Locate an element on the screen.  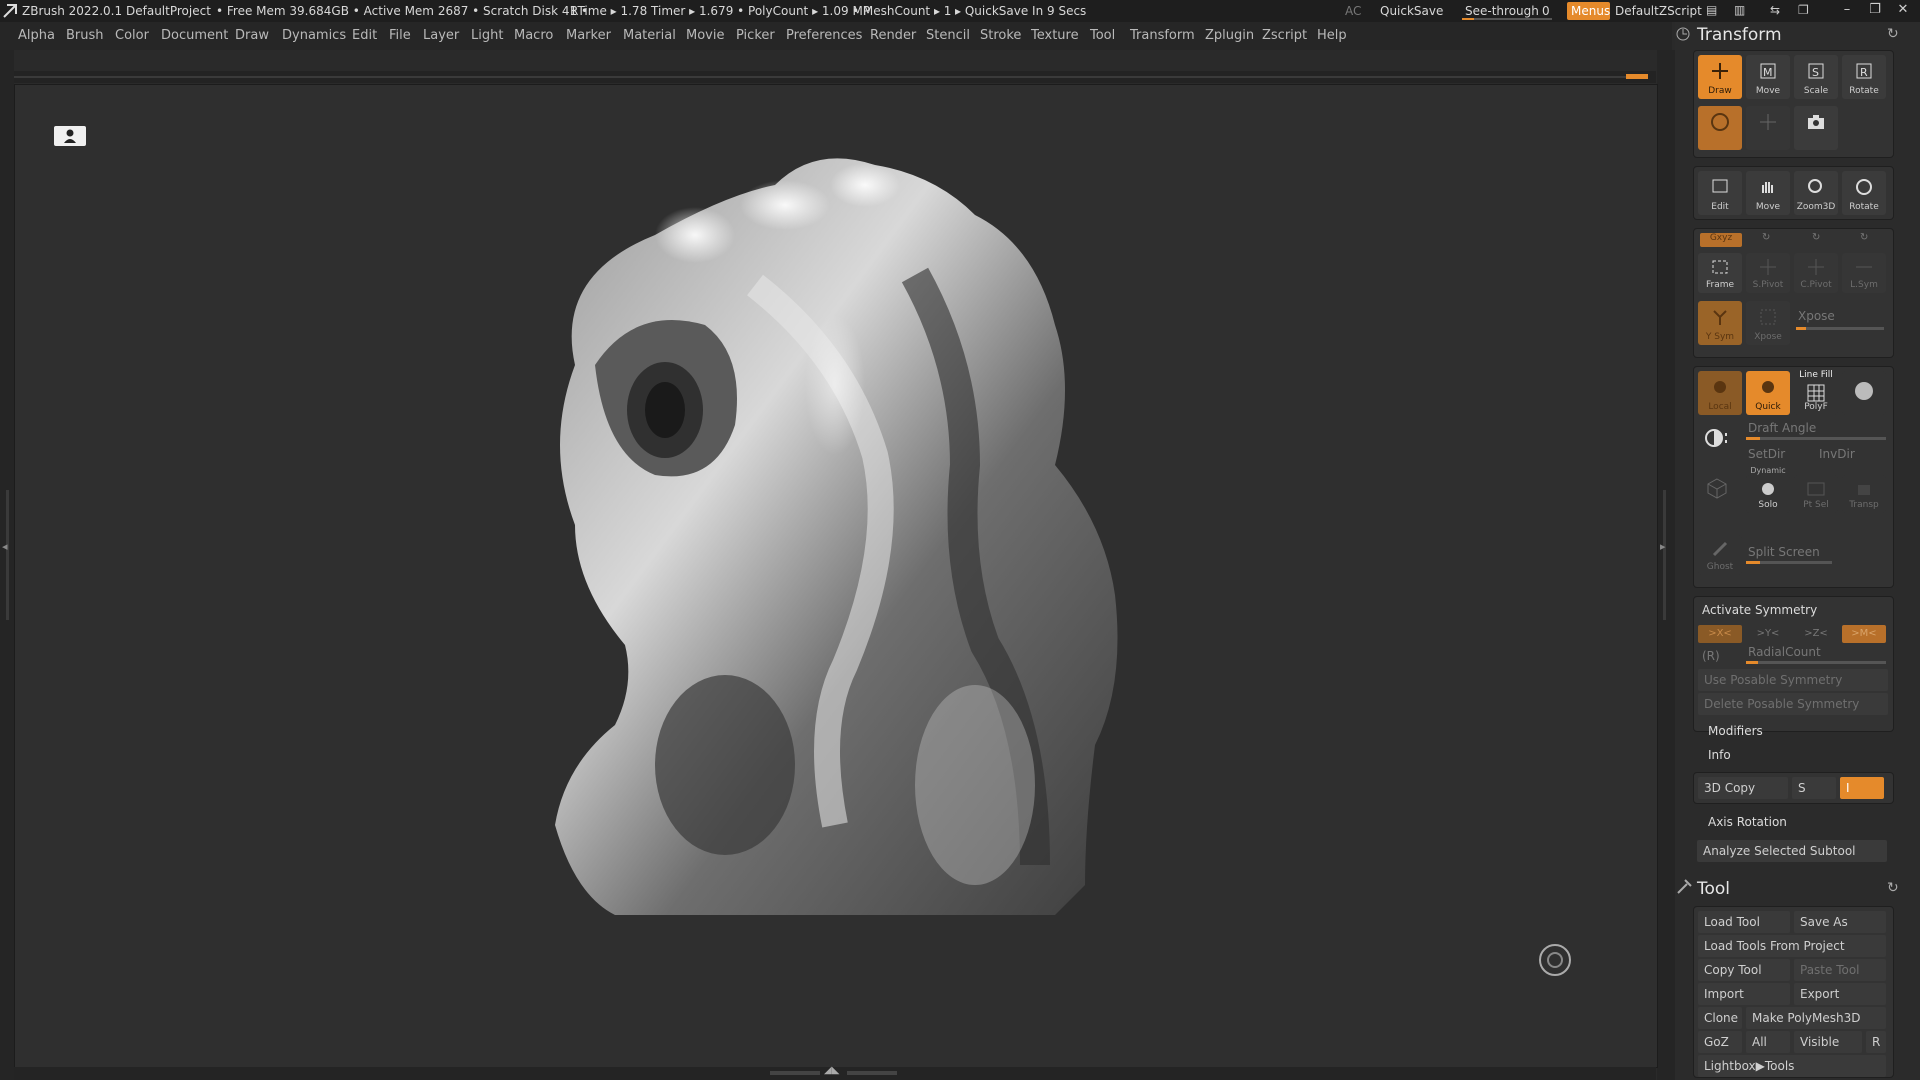
see-through-label: See-through is located at coordinates (1502, 11).